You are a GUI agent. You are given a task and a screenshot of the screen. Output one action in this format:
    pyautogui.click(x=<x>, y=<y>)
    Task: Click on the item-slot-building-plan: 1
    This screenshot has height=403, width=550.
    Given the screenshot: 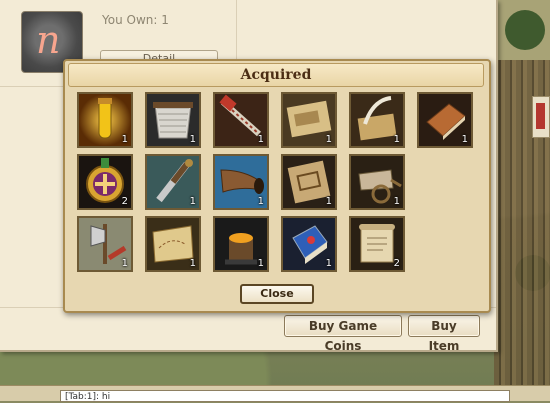 What is the action you would take?
    pyautogui.click(x=309, y=182)
    